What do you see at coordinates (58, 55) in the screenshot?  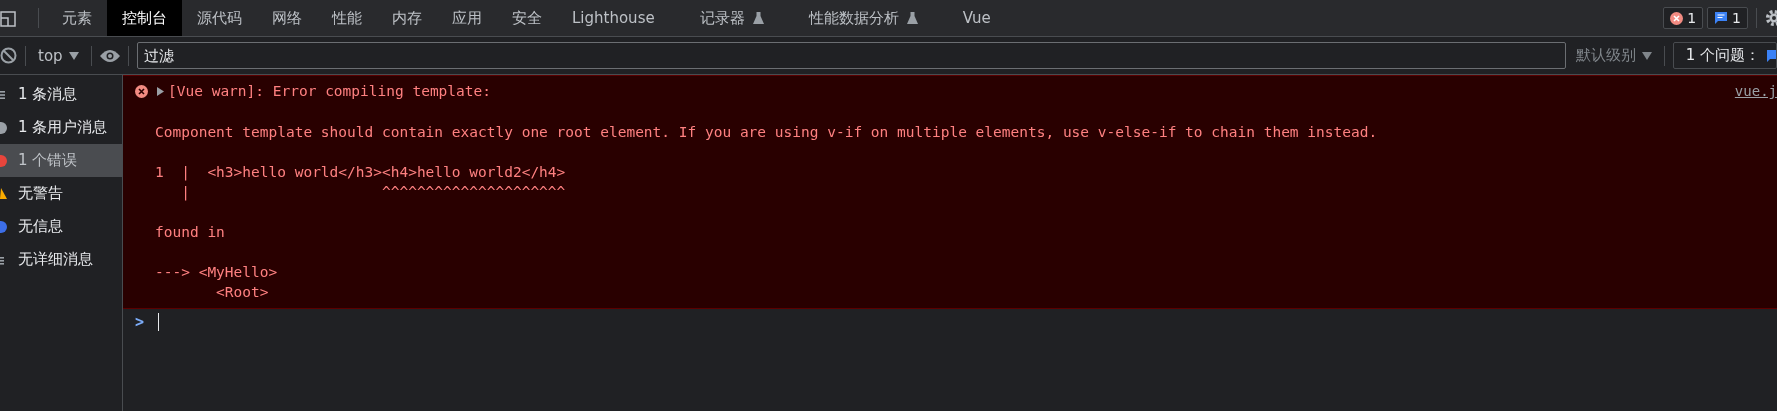 I see `context-dropdown: top` at bounding box center [58, 55].